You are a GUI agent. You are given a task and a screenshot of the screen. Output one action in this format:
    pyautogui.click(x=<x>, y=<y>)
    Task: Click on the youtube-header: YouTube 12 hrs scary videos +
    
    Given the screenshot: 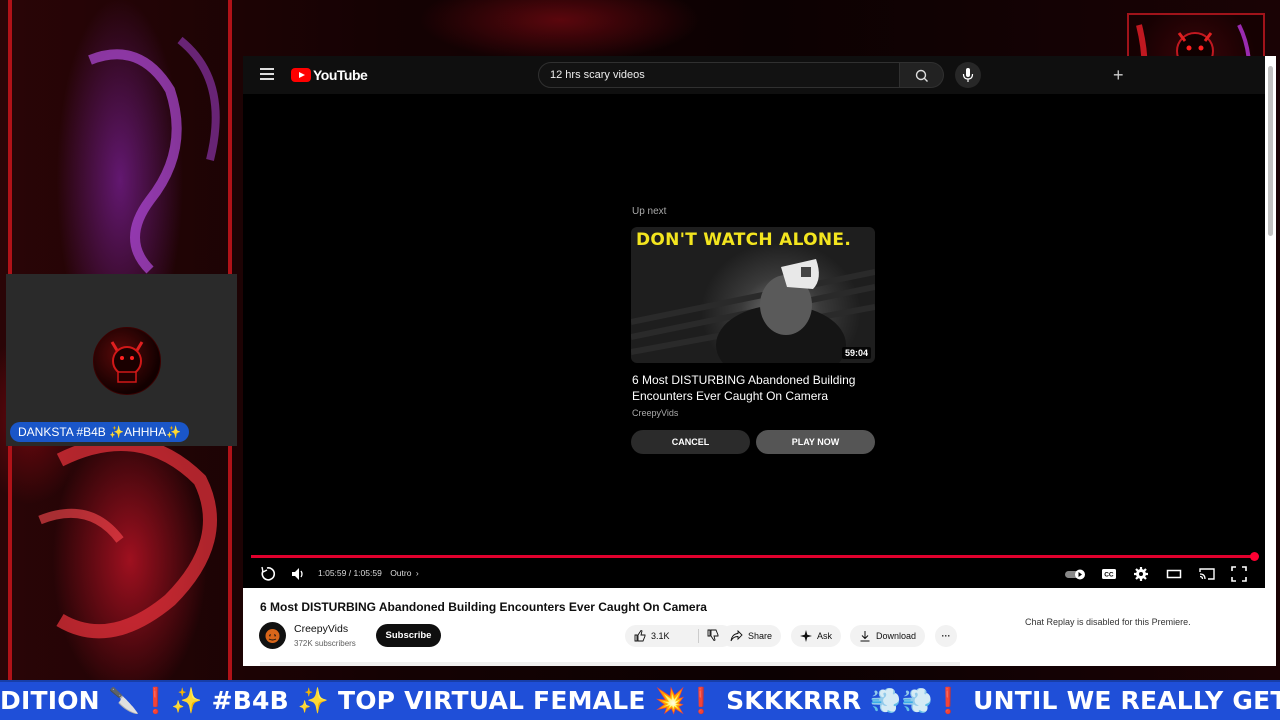 What is the action you would take?
    pyautogui.click(x=754, y=75)
    